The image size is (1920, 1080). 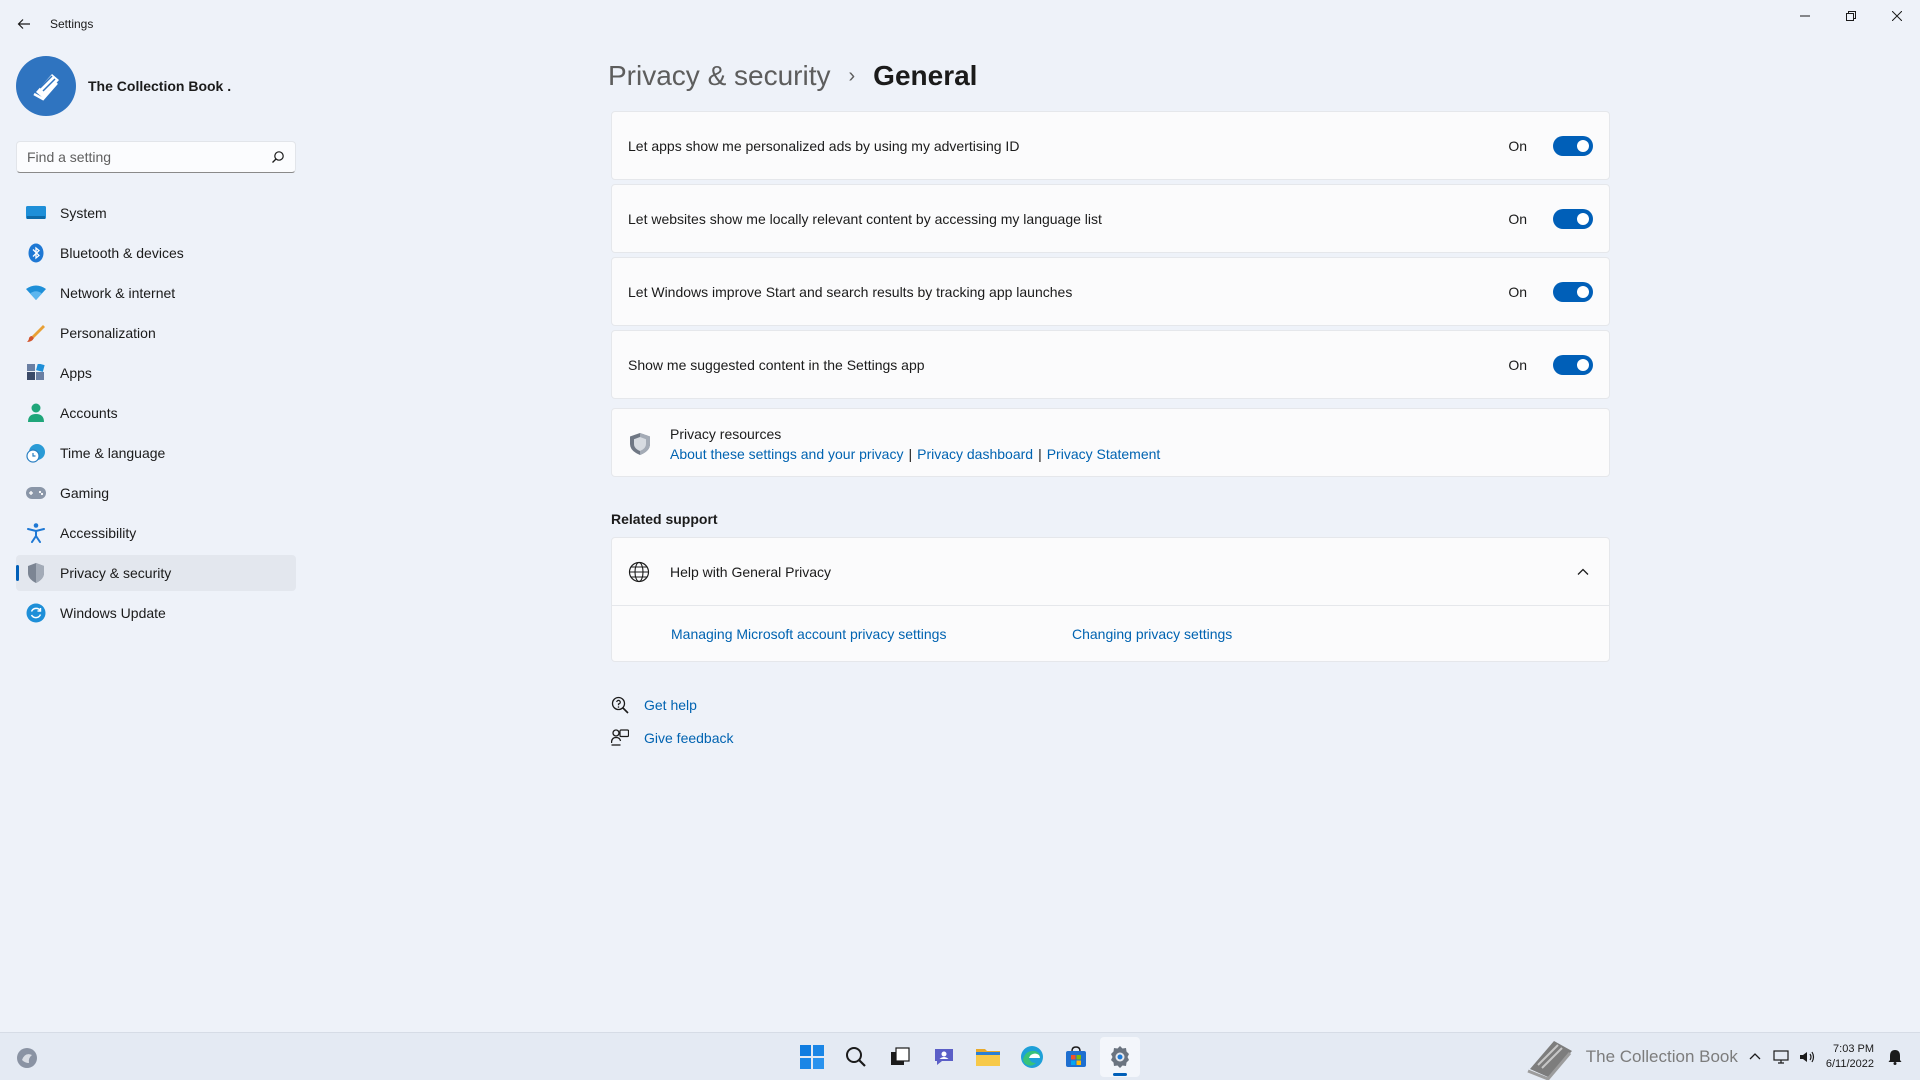 I want to click on task-view-button, so click(x=900, y=1057).